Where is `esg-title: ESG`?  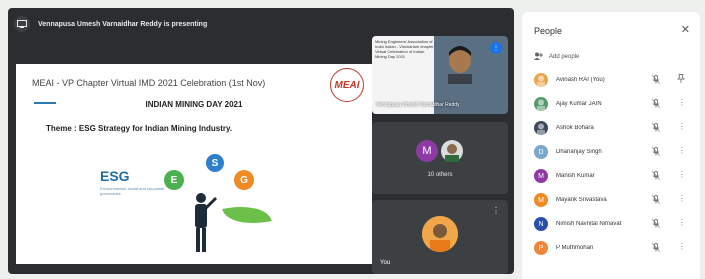 esg-title: ESG is located at coordinates (115, 176).